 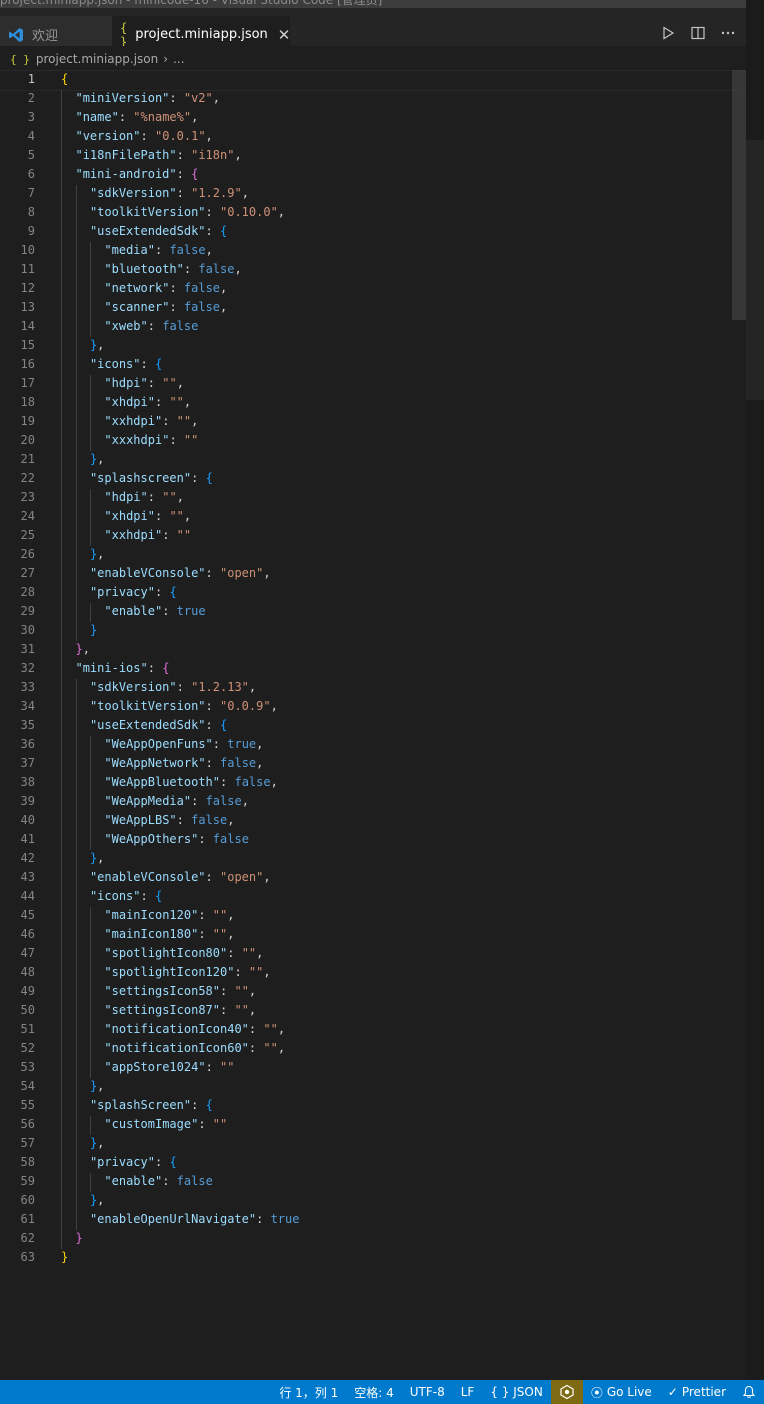 What do you see at coordinates (373, 802) in the screenshot?
I see `code-line: 39 "WeAppMedia": false,` at bounding box center [373, 802].